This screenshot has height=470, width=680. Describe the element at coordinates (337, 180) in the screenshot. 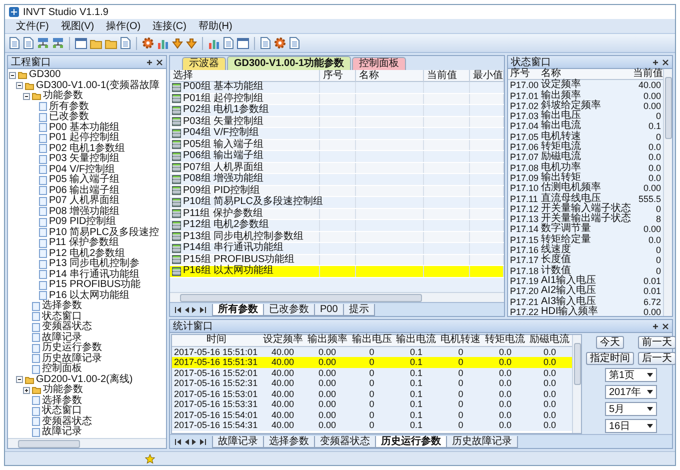

I see `table-row: P08组 增强功能组` at that location.